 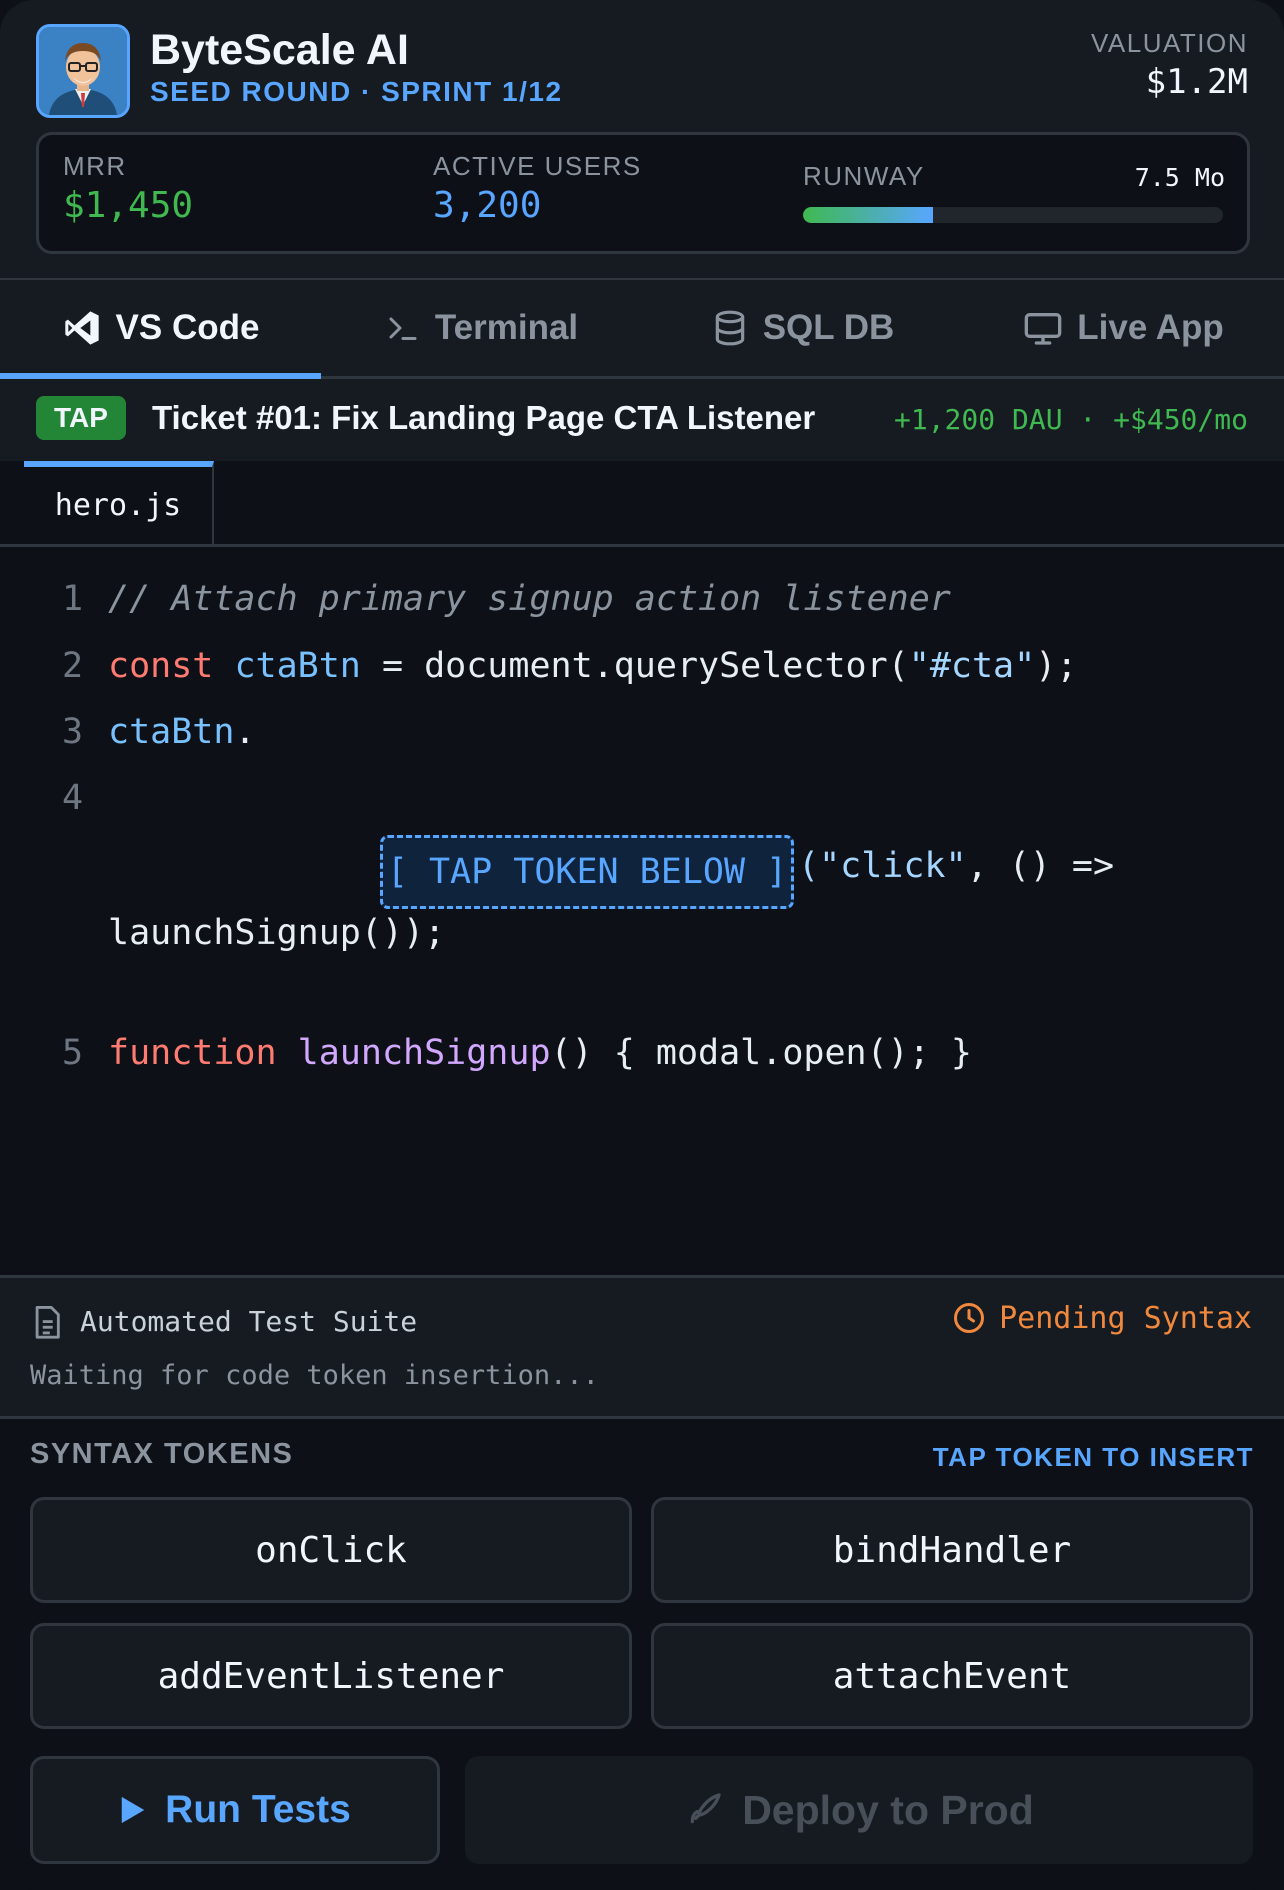 What do you see at coordinates (258, 1809) in the screenshot?
I see `run-tests-label: Run Tests` at bounding box center [258, 1809].